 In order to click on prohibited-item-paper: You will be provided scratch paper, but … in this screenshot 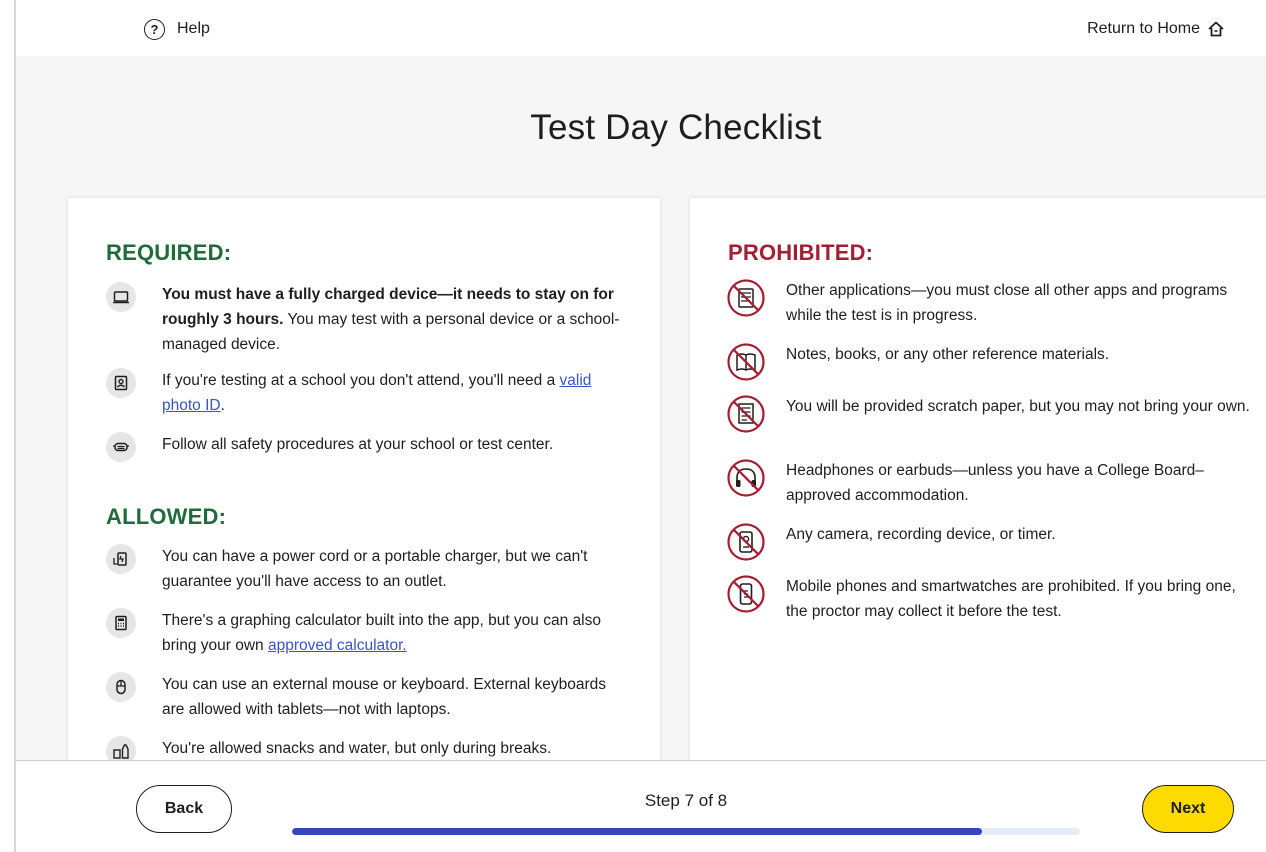, I will do `click(991, 414)`.